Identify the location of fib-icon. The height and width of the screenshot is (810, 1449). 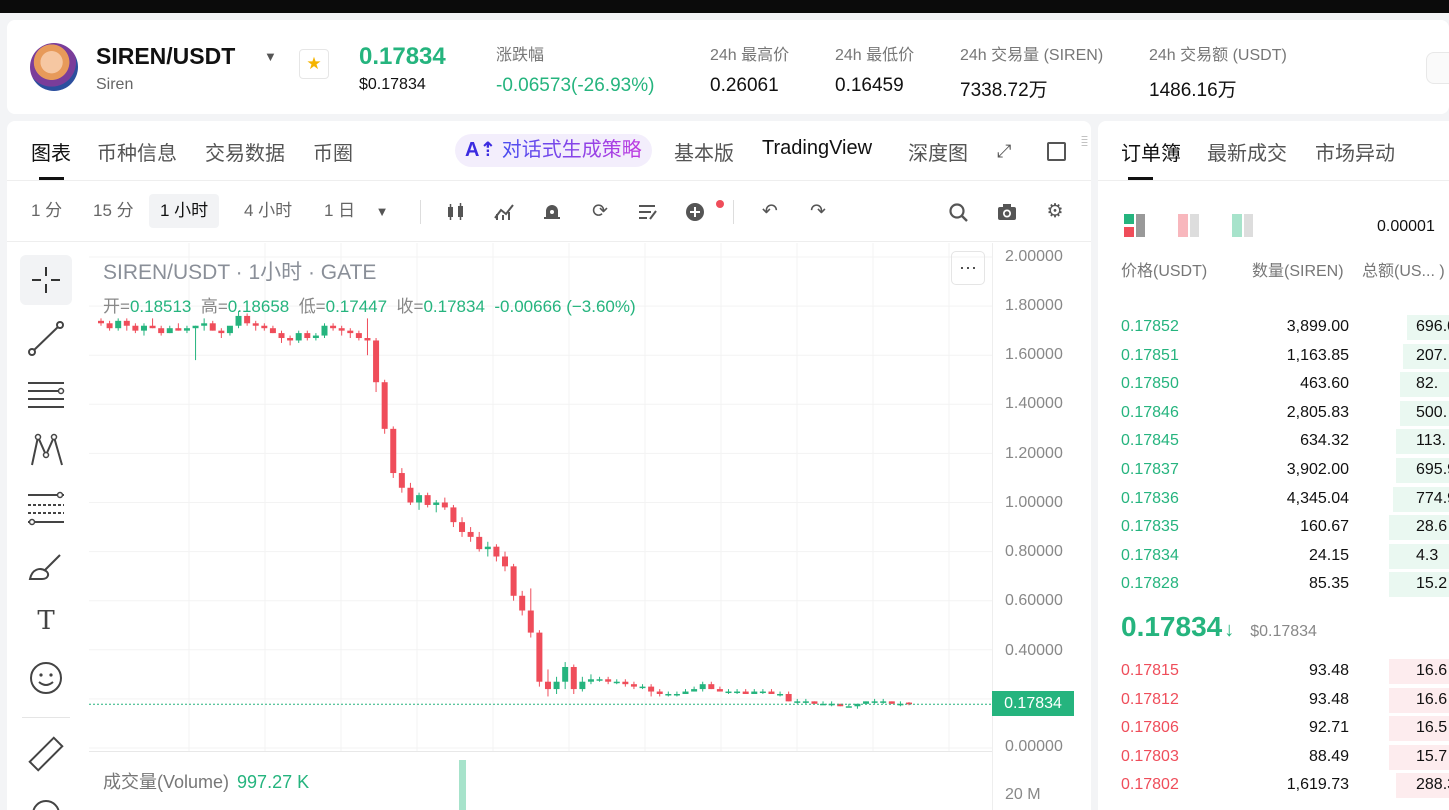
(46, 508).